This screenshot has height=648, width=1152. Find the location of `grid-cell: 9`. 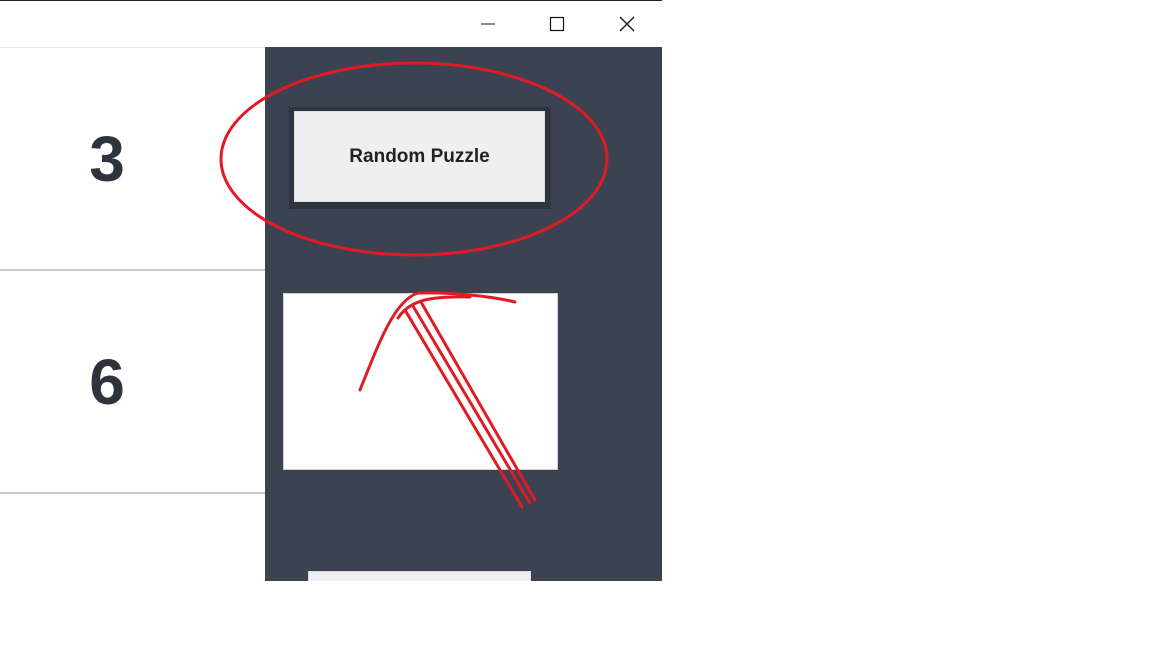

grid-cell: 9 is located at coordinates (132, 537).